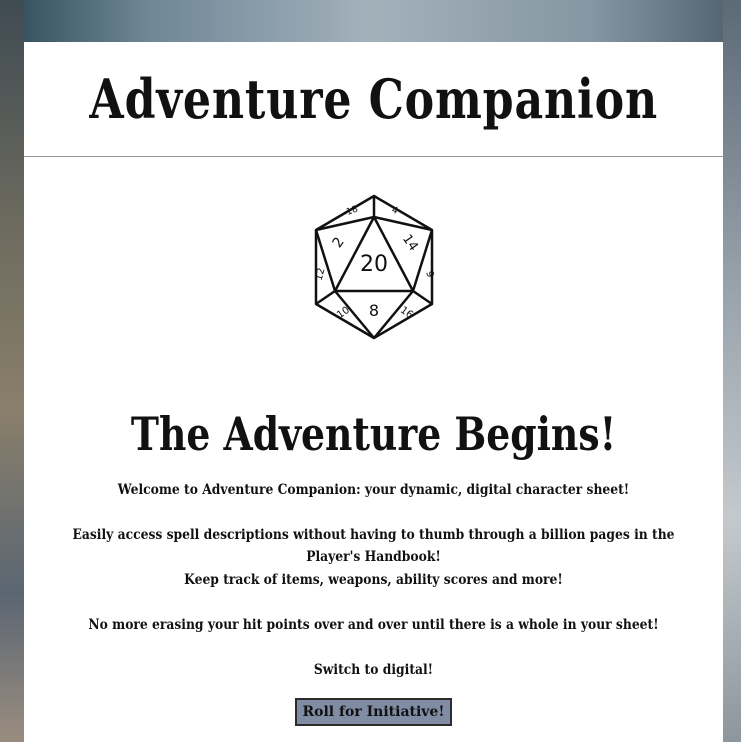 This screenshot has width=741, height=742. What do you see at coordinates (409, 243) in the screenshot?
I see `die-face-14: 14` at bounding box center [409, 243].